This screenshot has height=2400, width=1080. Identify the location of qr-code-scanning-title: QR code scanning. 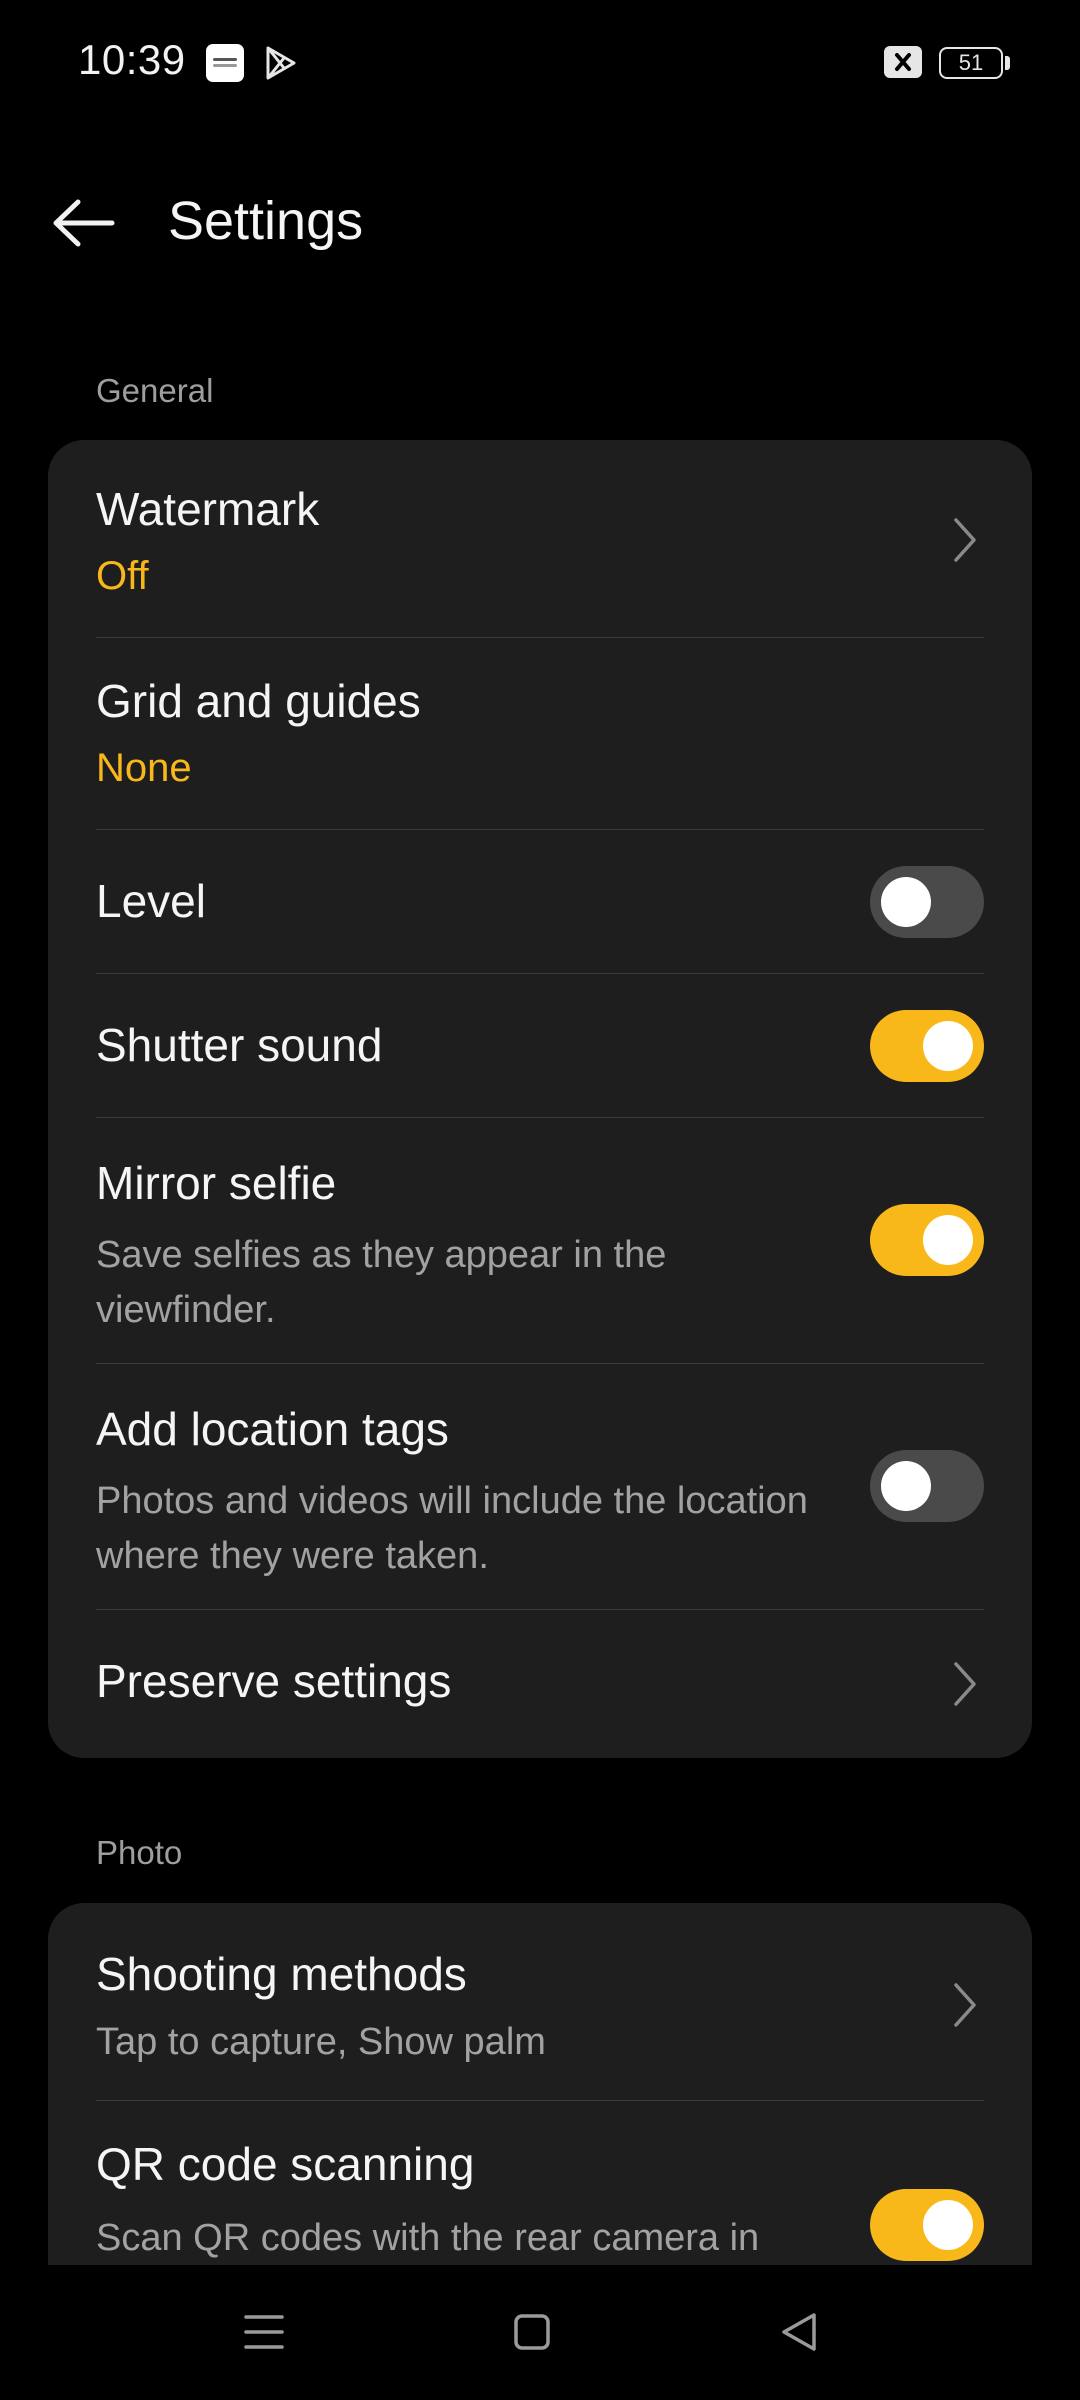
(285, 2164).